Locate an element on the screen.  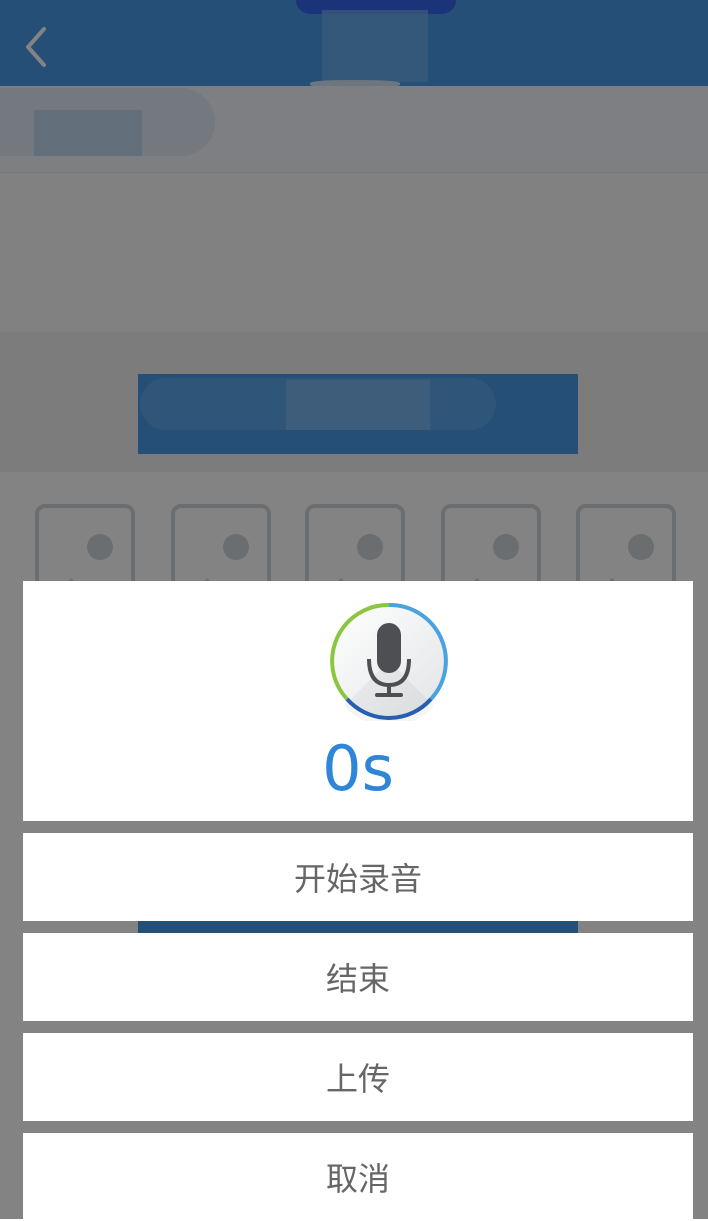
start-record-button: 开始录音 is located at coordinates (358, 877).